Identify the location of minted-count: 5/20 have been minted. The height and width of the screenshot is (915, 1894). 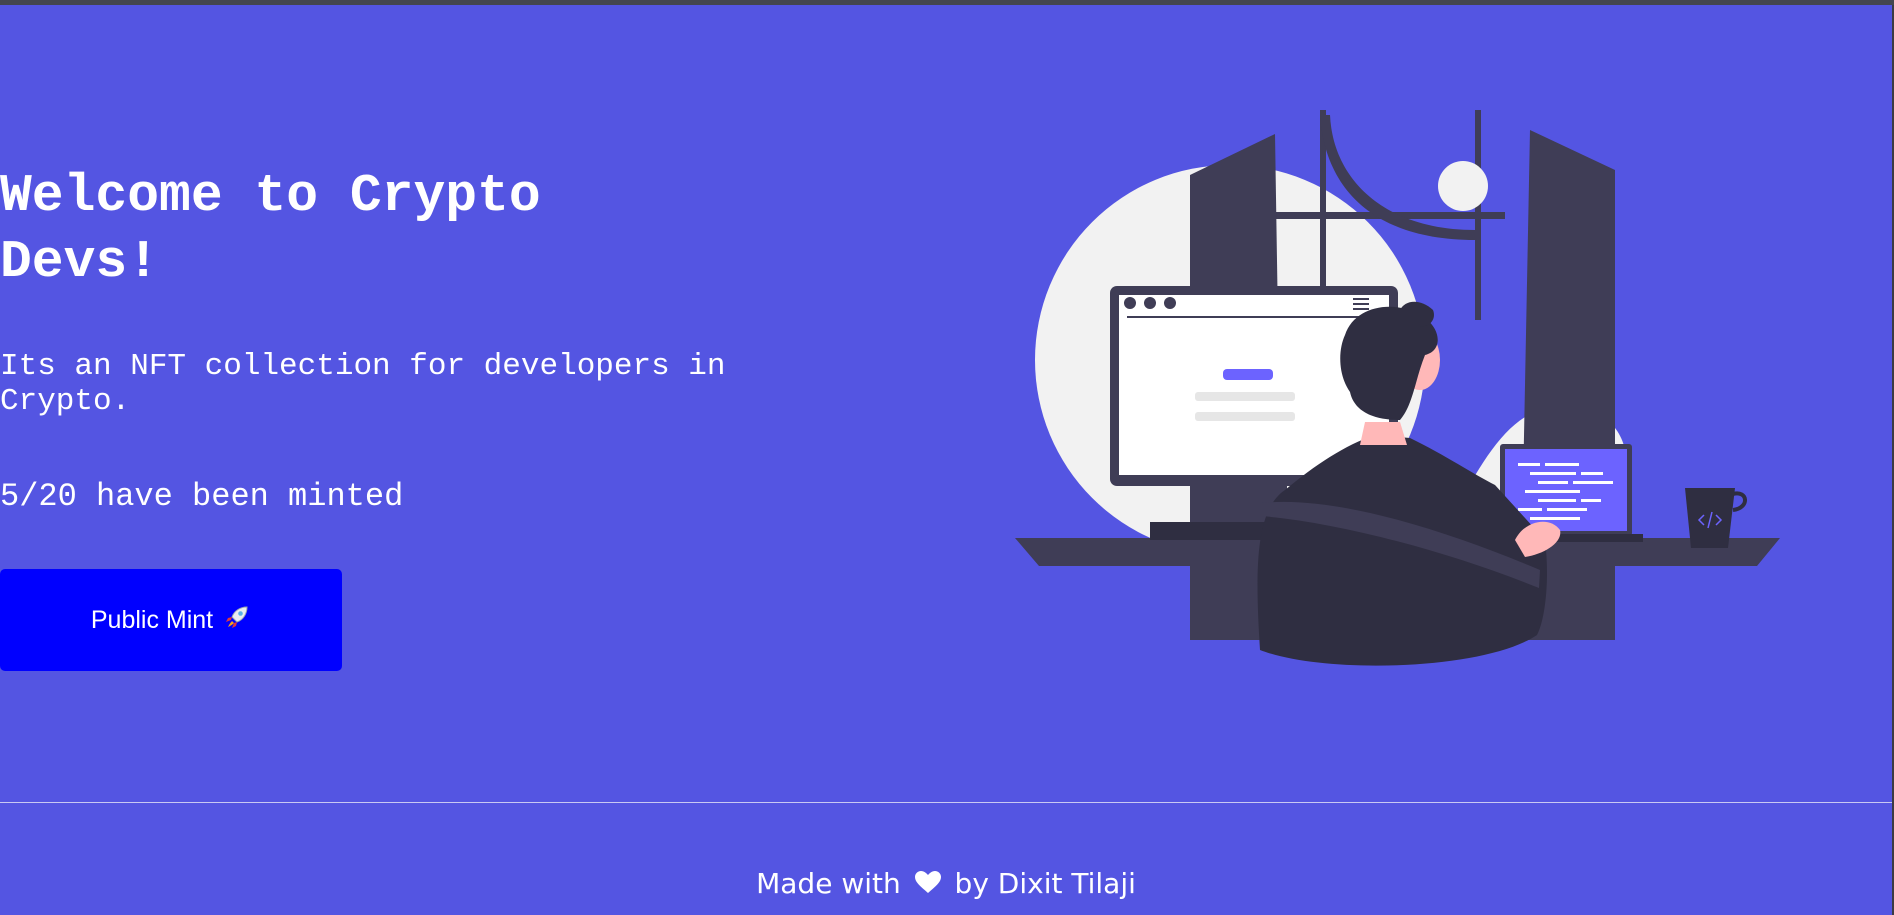
(202, 496).